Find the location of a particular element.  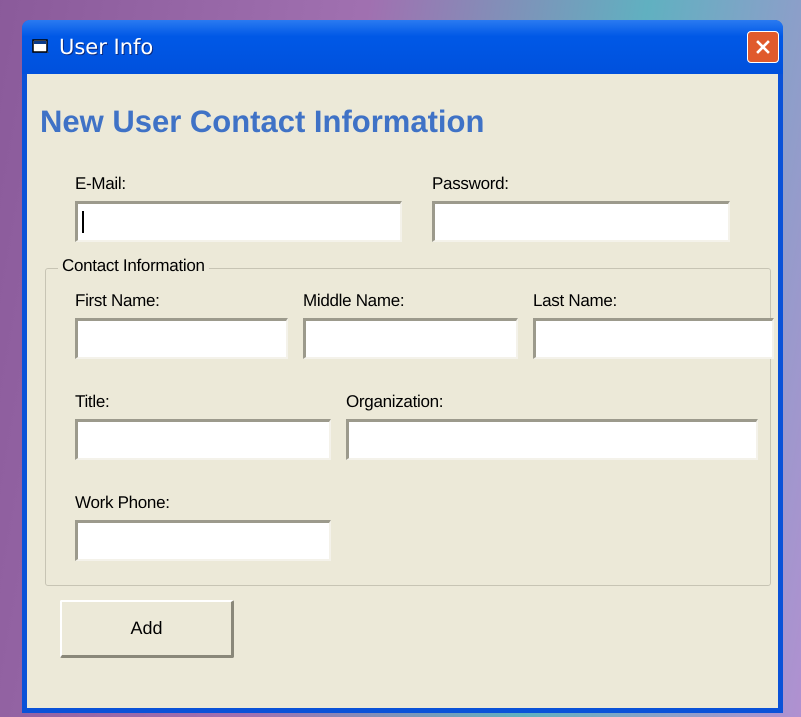

field-label: E-Mail: is located at coordinates (101, 184).